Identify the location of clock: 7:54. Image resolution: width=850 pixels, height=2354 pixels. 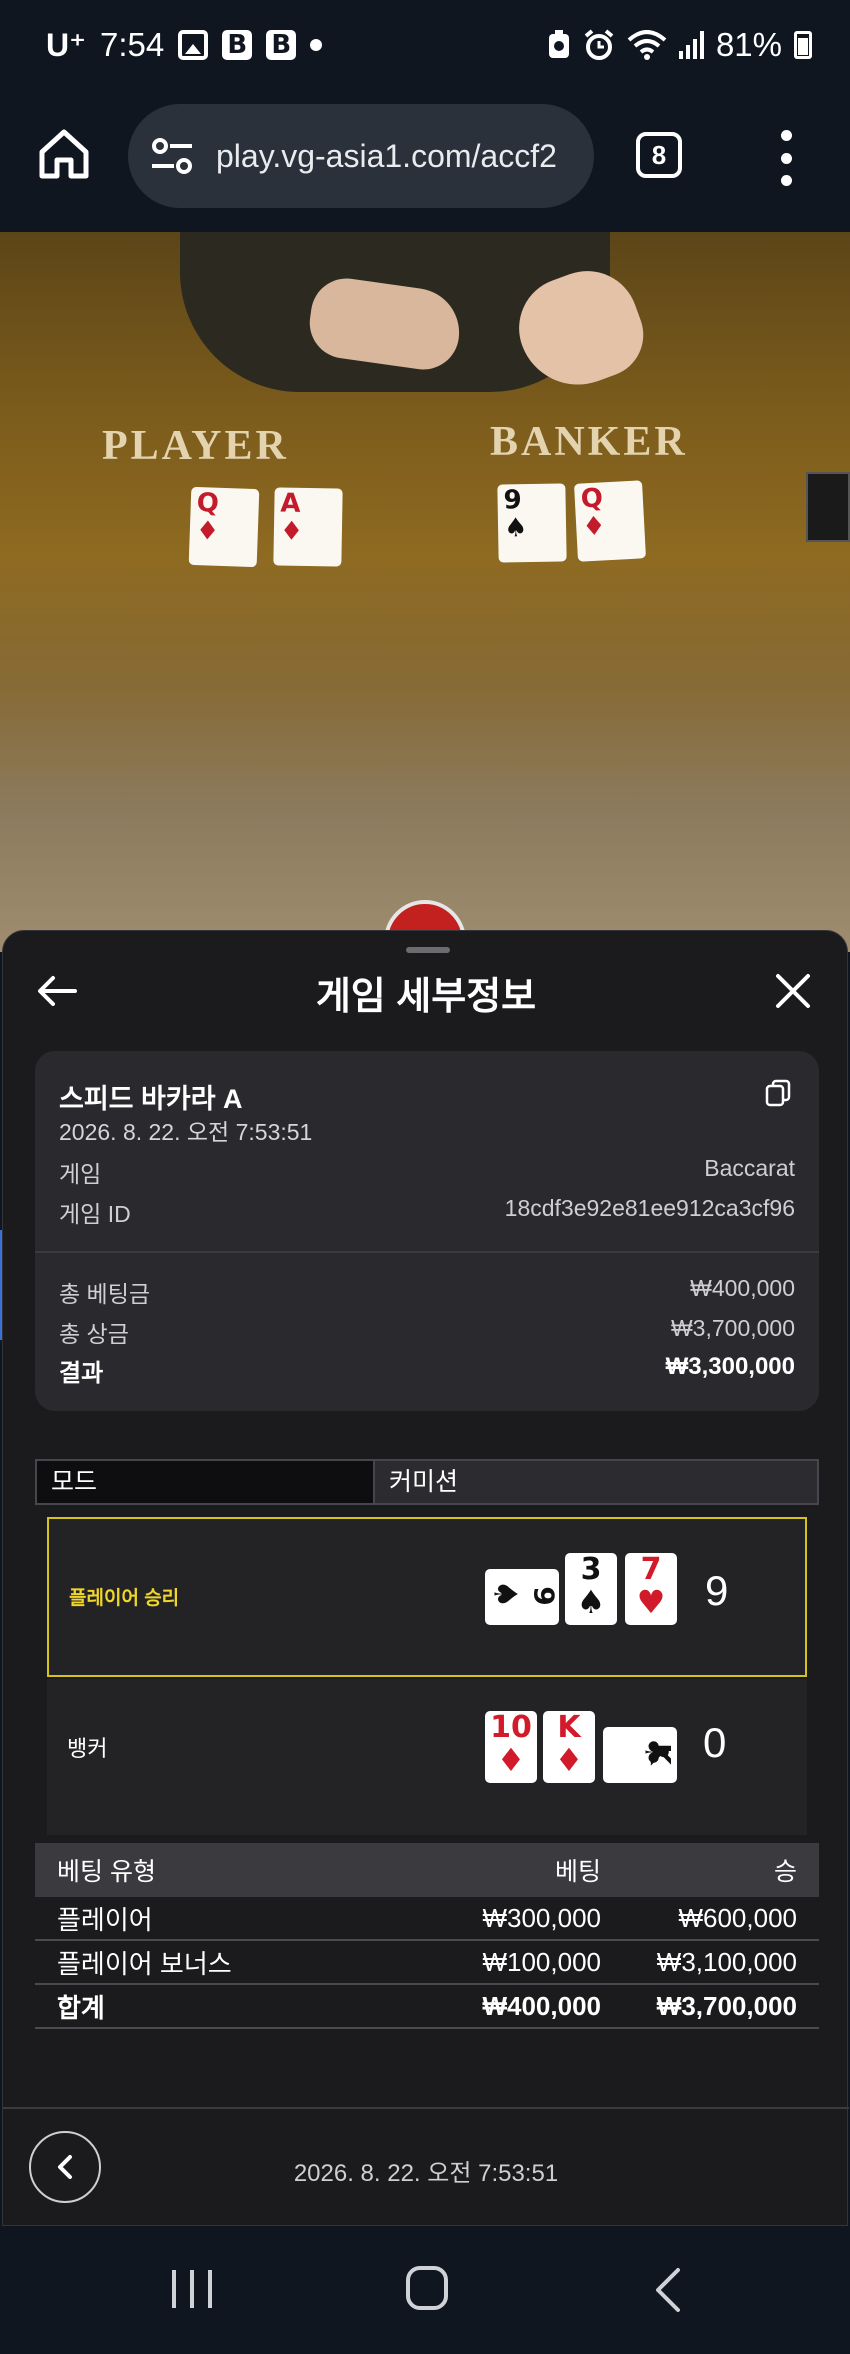
(132, 44).